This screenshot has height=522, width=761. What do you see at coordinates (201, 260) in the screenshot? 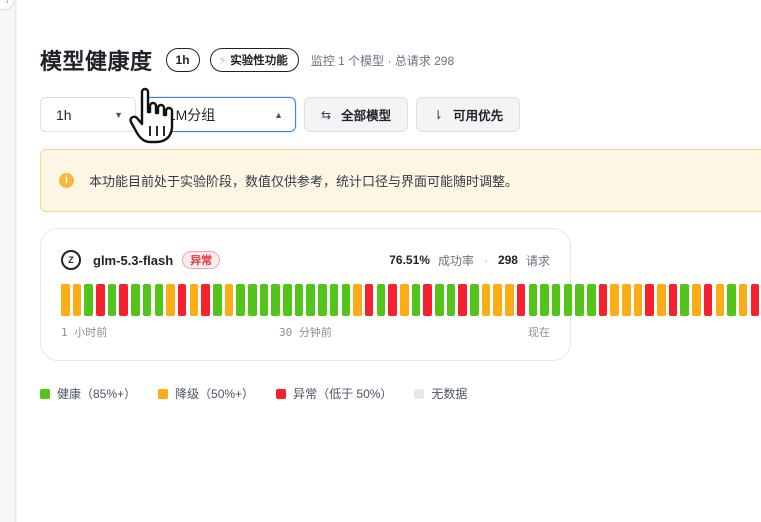
I see `status-badge: 异常` at bounding box center [201, 260].